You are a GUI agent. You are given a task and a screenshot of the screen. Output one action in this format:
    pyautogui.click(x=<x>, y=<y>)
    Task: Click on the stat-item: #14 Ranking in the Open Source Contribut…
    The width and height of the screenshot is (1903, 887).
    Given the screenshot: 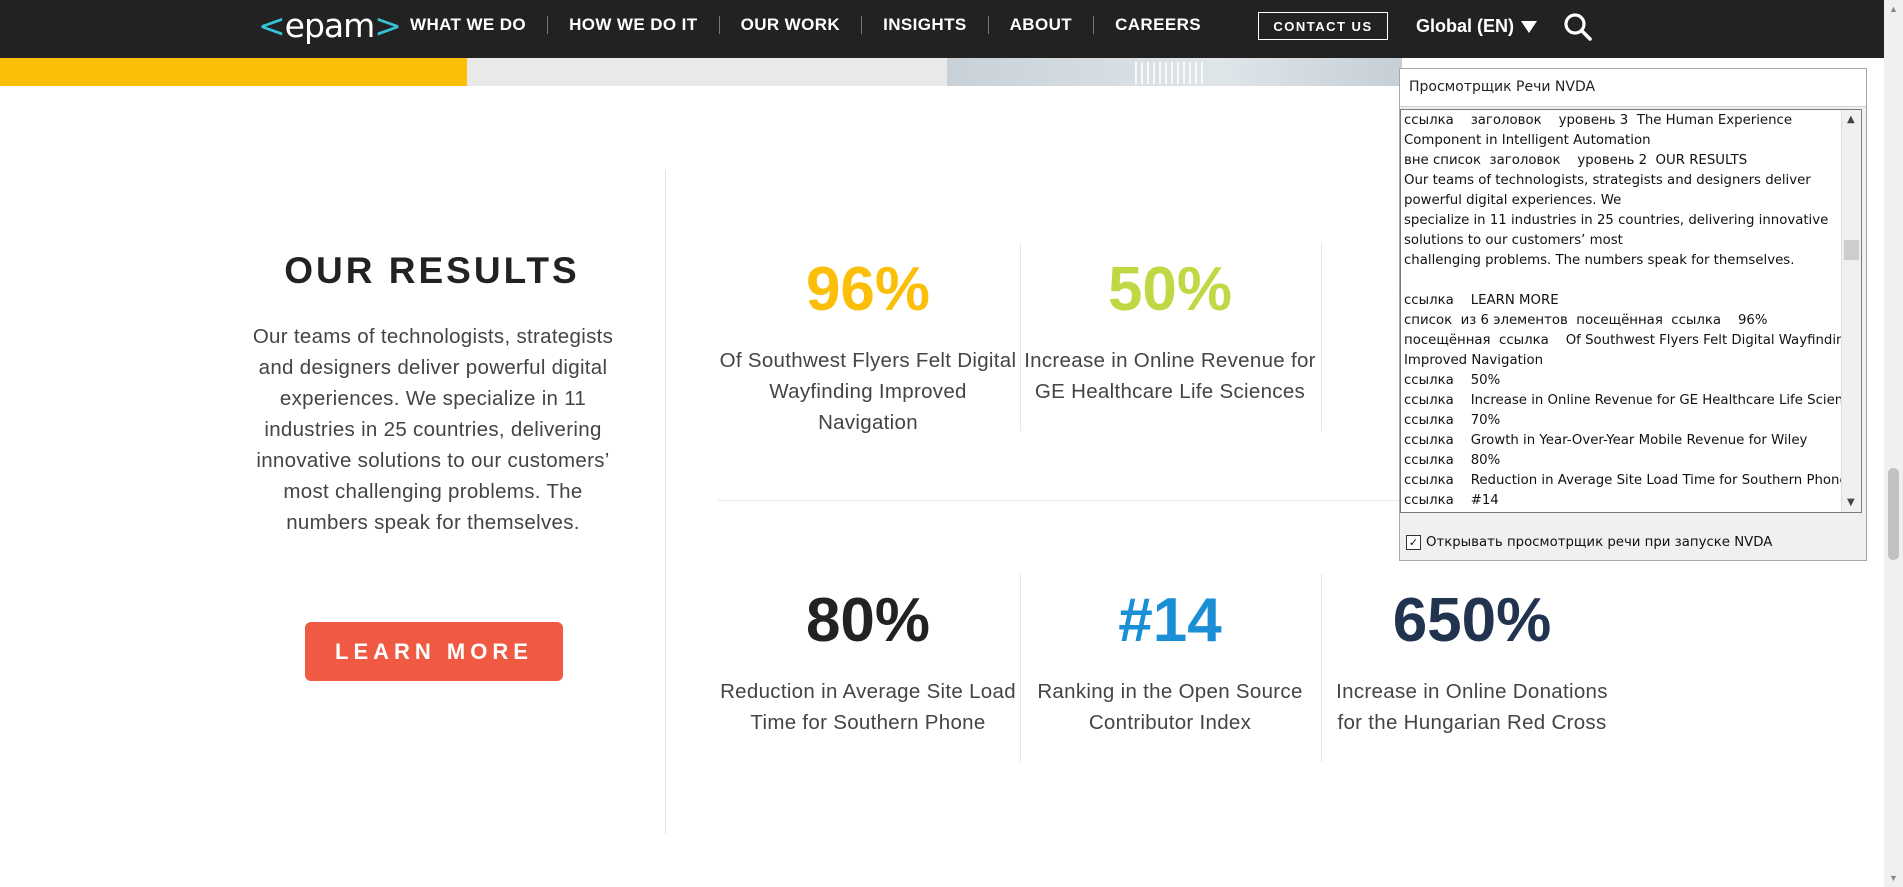 What is the action you would take?
    pyautogui.click(x=1170, y=662)
    